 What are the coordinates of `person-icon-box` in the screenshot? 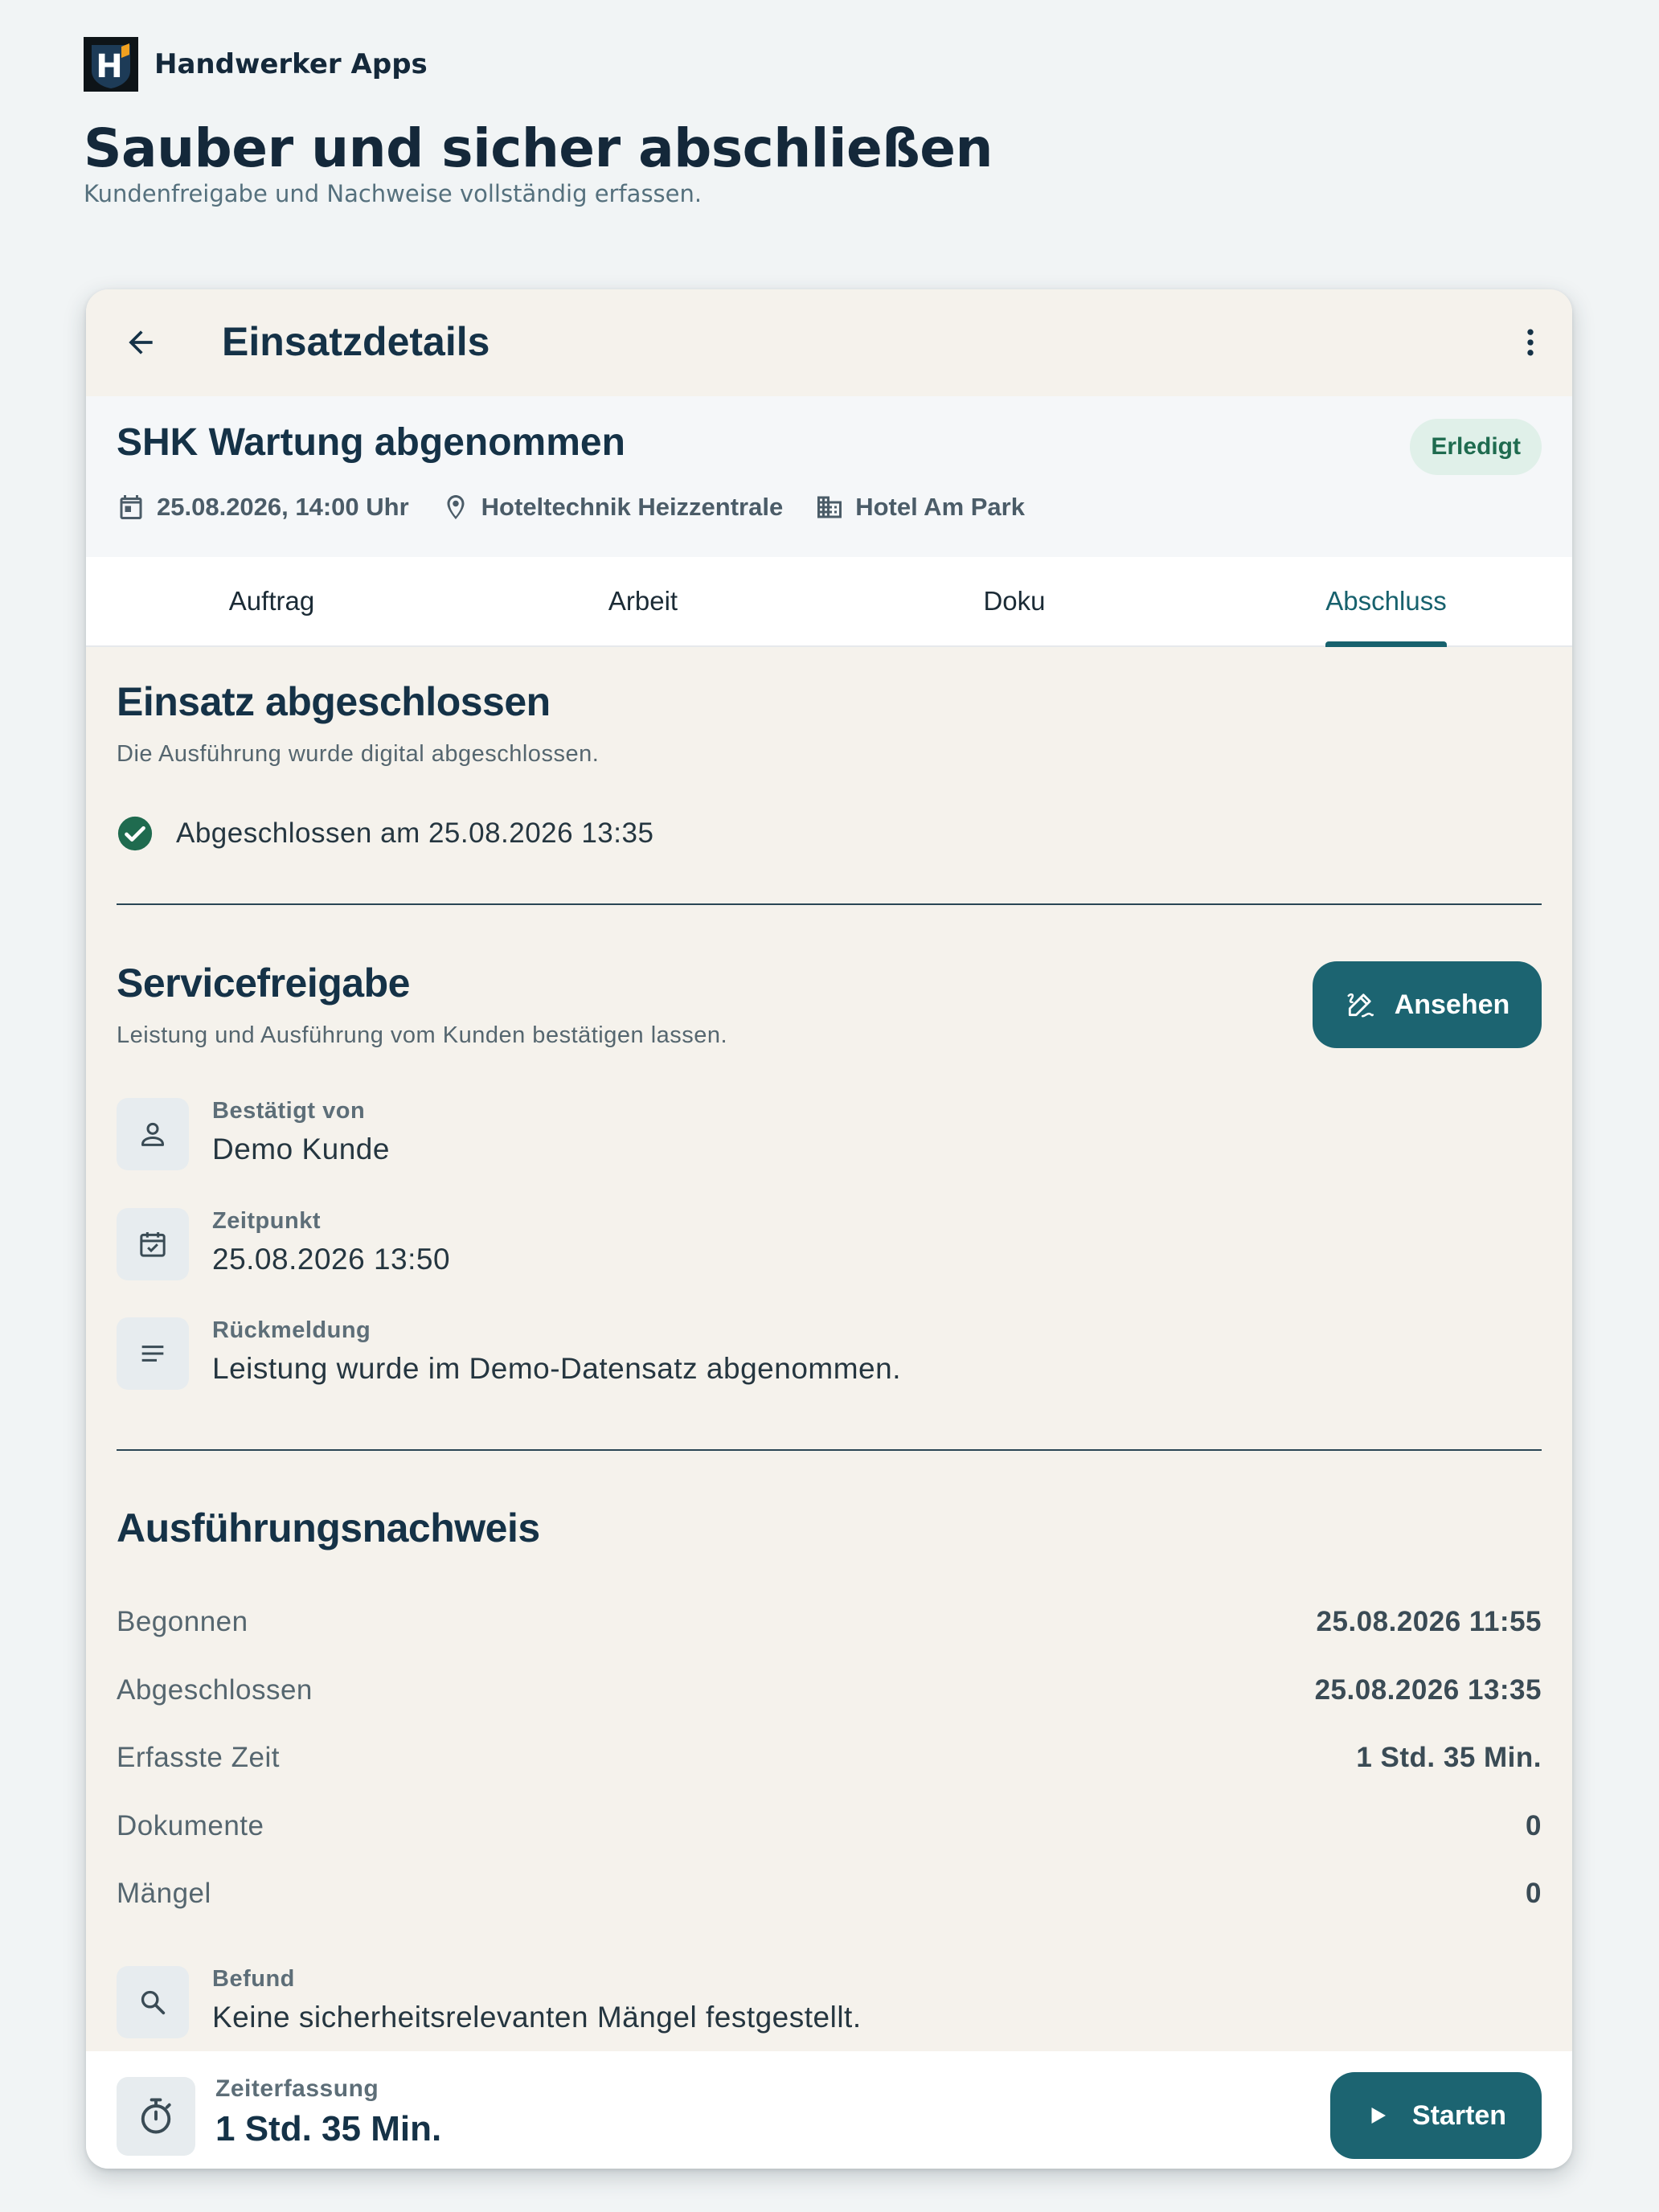 It's located at (153, 1134).